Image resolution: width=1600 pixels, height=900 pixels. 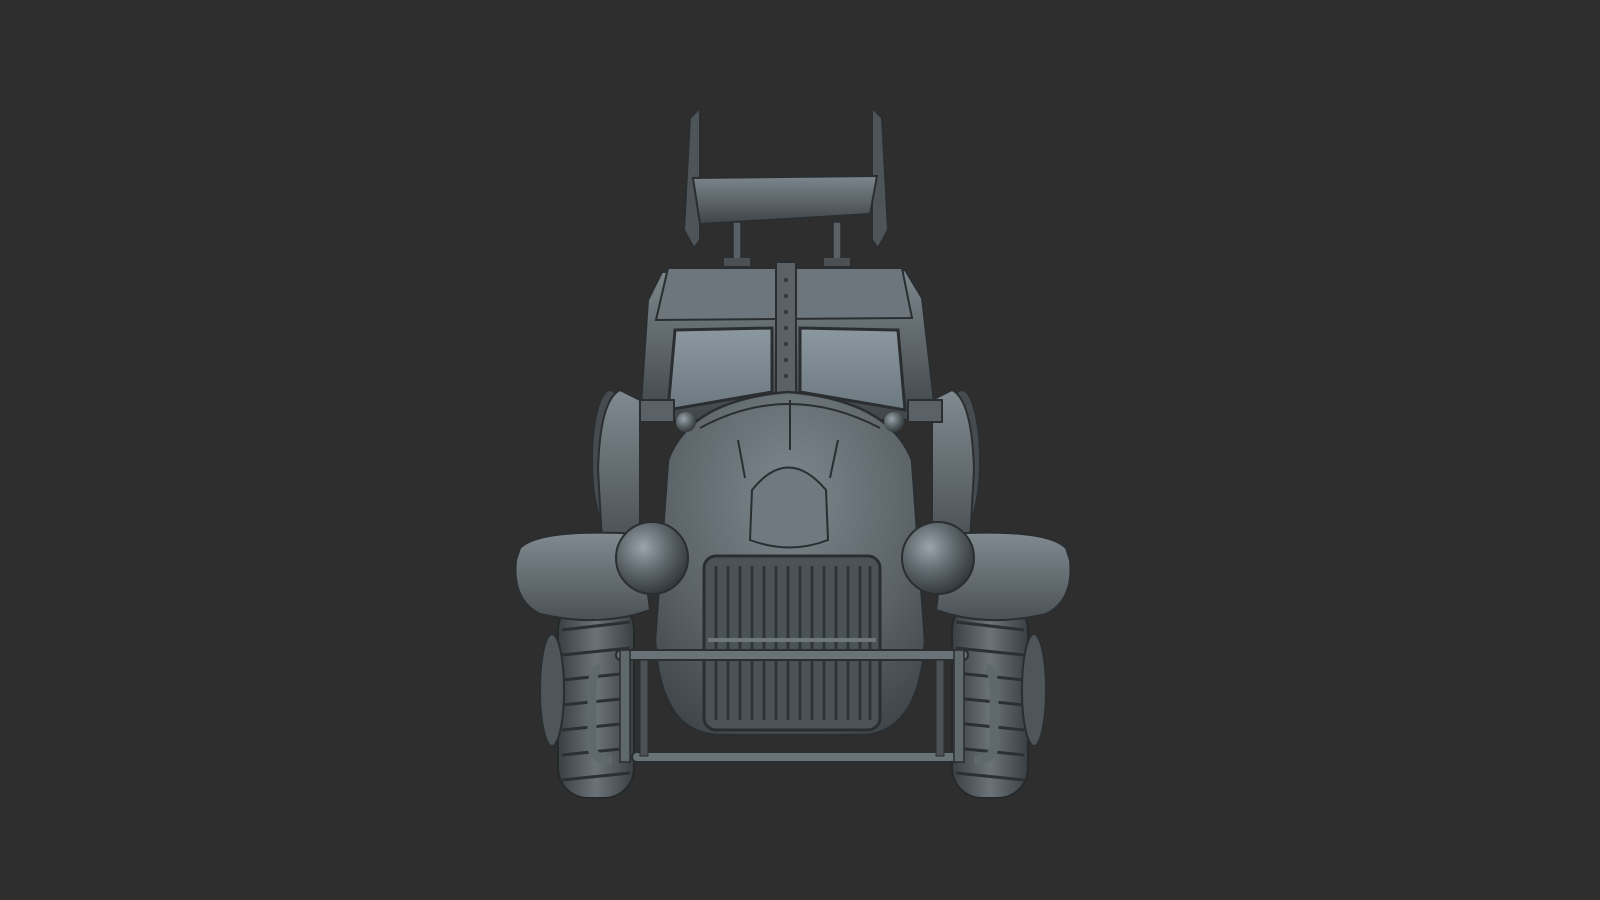 What do you see at coordinates (786, 185) in the screenshot?
I see `rear-spoiler` at bounding box center [786, 185].